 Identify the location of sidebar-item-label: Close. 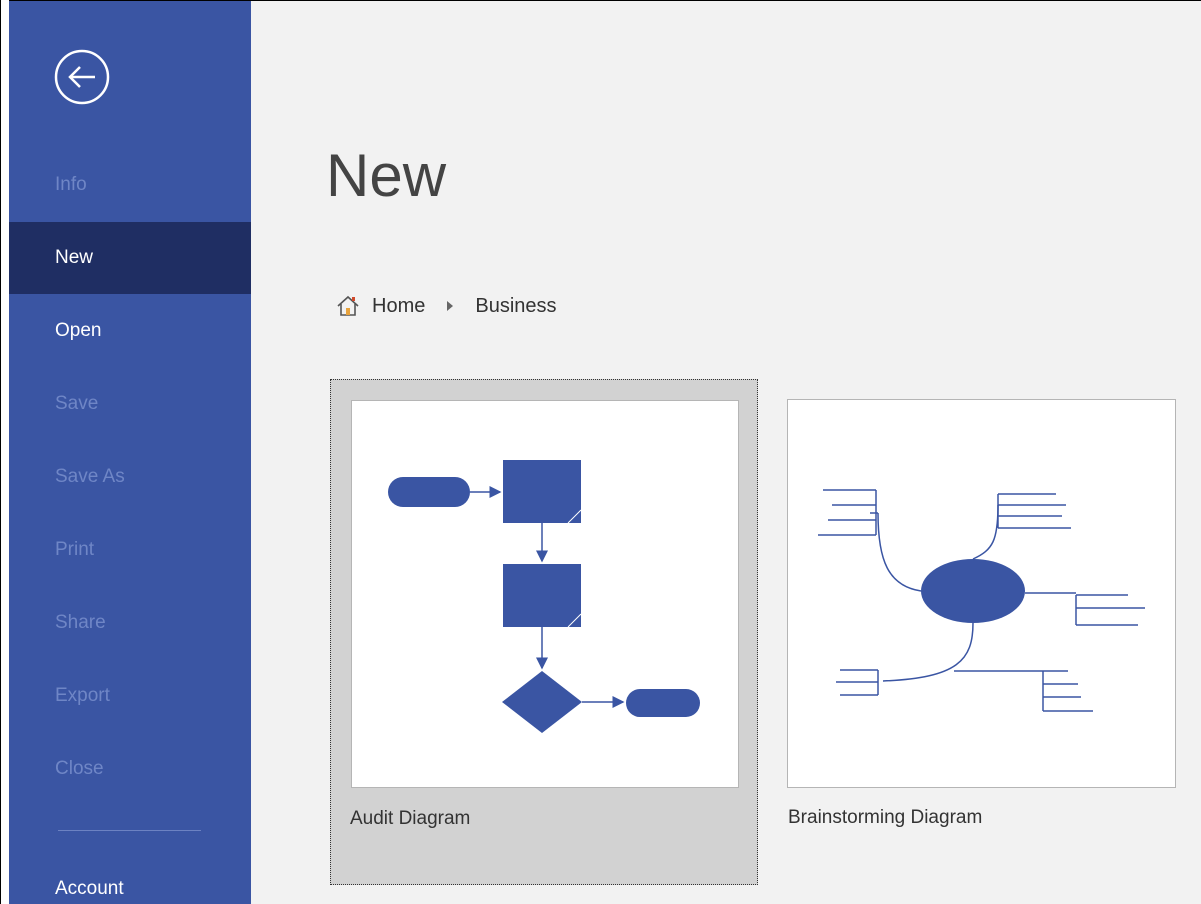
(79, 768).